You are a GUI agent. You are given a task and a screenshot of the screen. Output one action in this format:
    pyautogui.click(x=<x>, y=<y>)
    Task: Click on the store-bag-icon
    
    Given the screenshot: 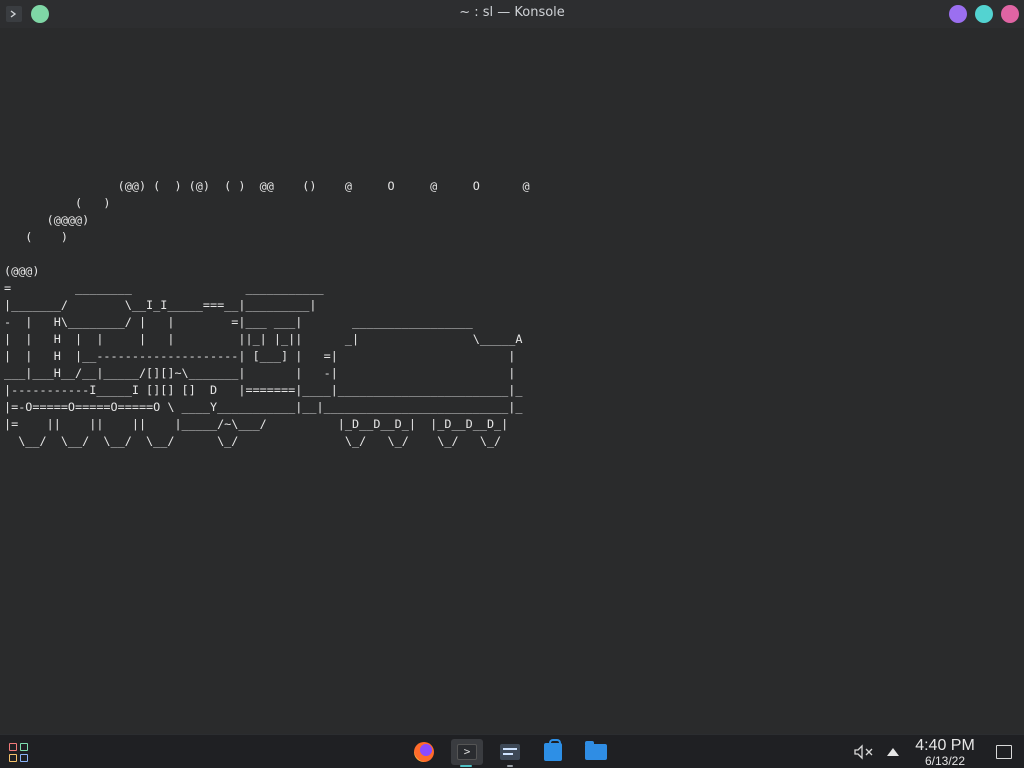 What is the action you would take?
    pyautogui.click(x=553, y=750)
    